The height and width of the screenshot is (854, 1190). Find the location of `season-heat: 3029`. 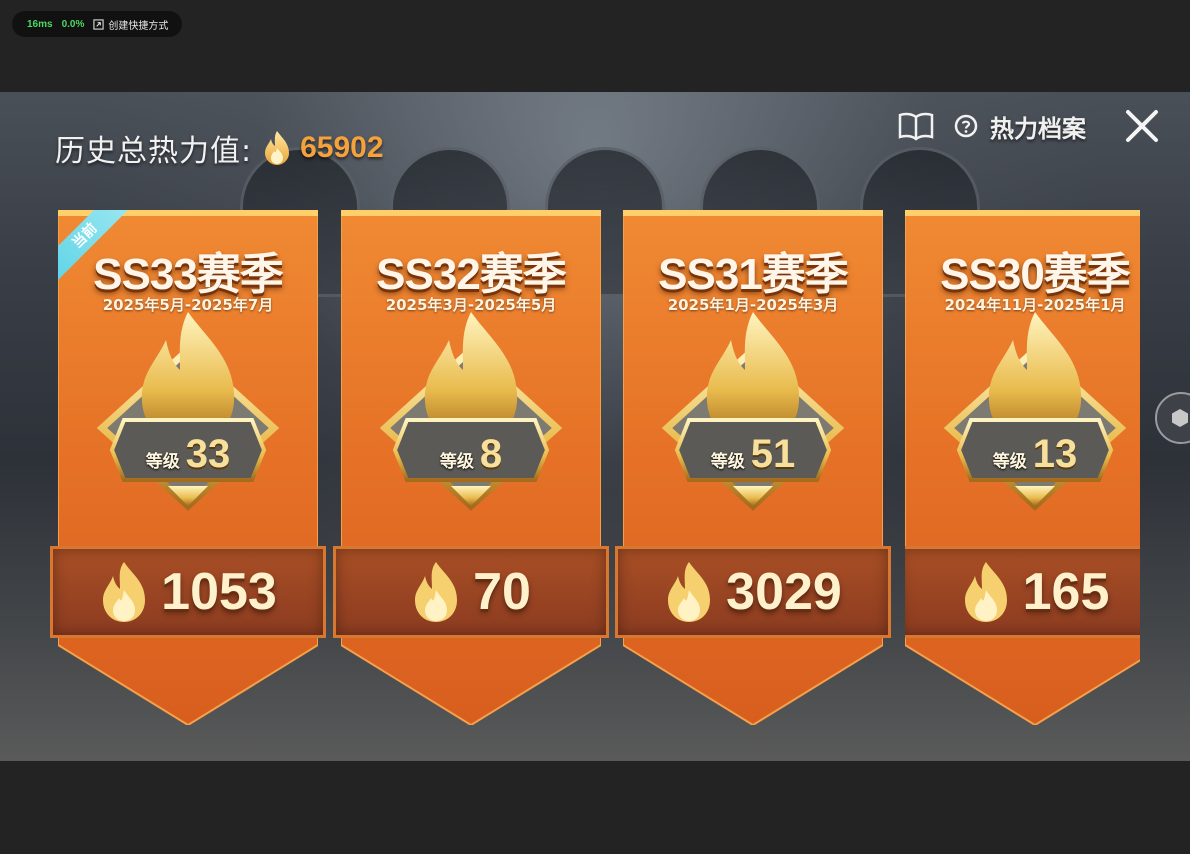

season-heat: 3029 is located at coordinates (753, 592).